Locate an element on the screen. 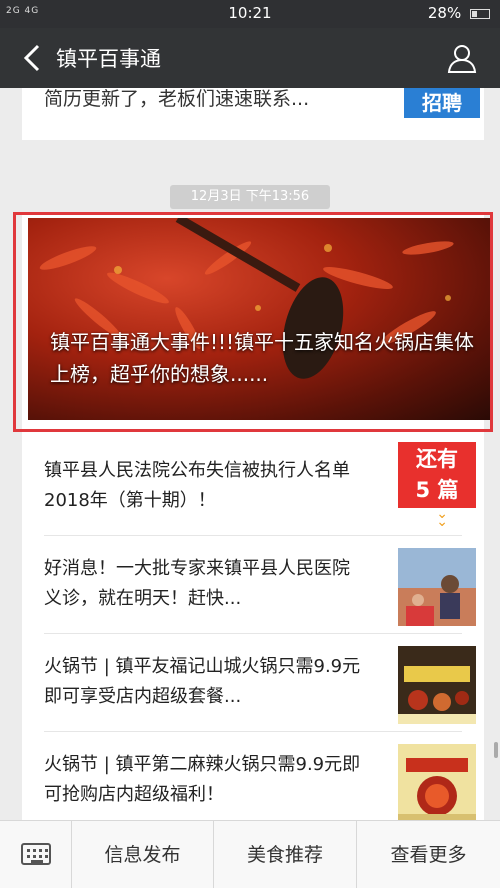 The image size is (500, 888). battery-indicator: 28% is located at coordinates (459, 13).